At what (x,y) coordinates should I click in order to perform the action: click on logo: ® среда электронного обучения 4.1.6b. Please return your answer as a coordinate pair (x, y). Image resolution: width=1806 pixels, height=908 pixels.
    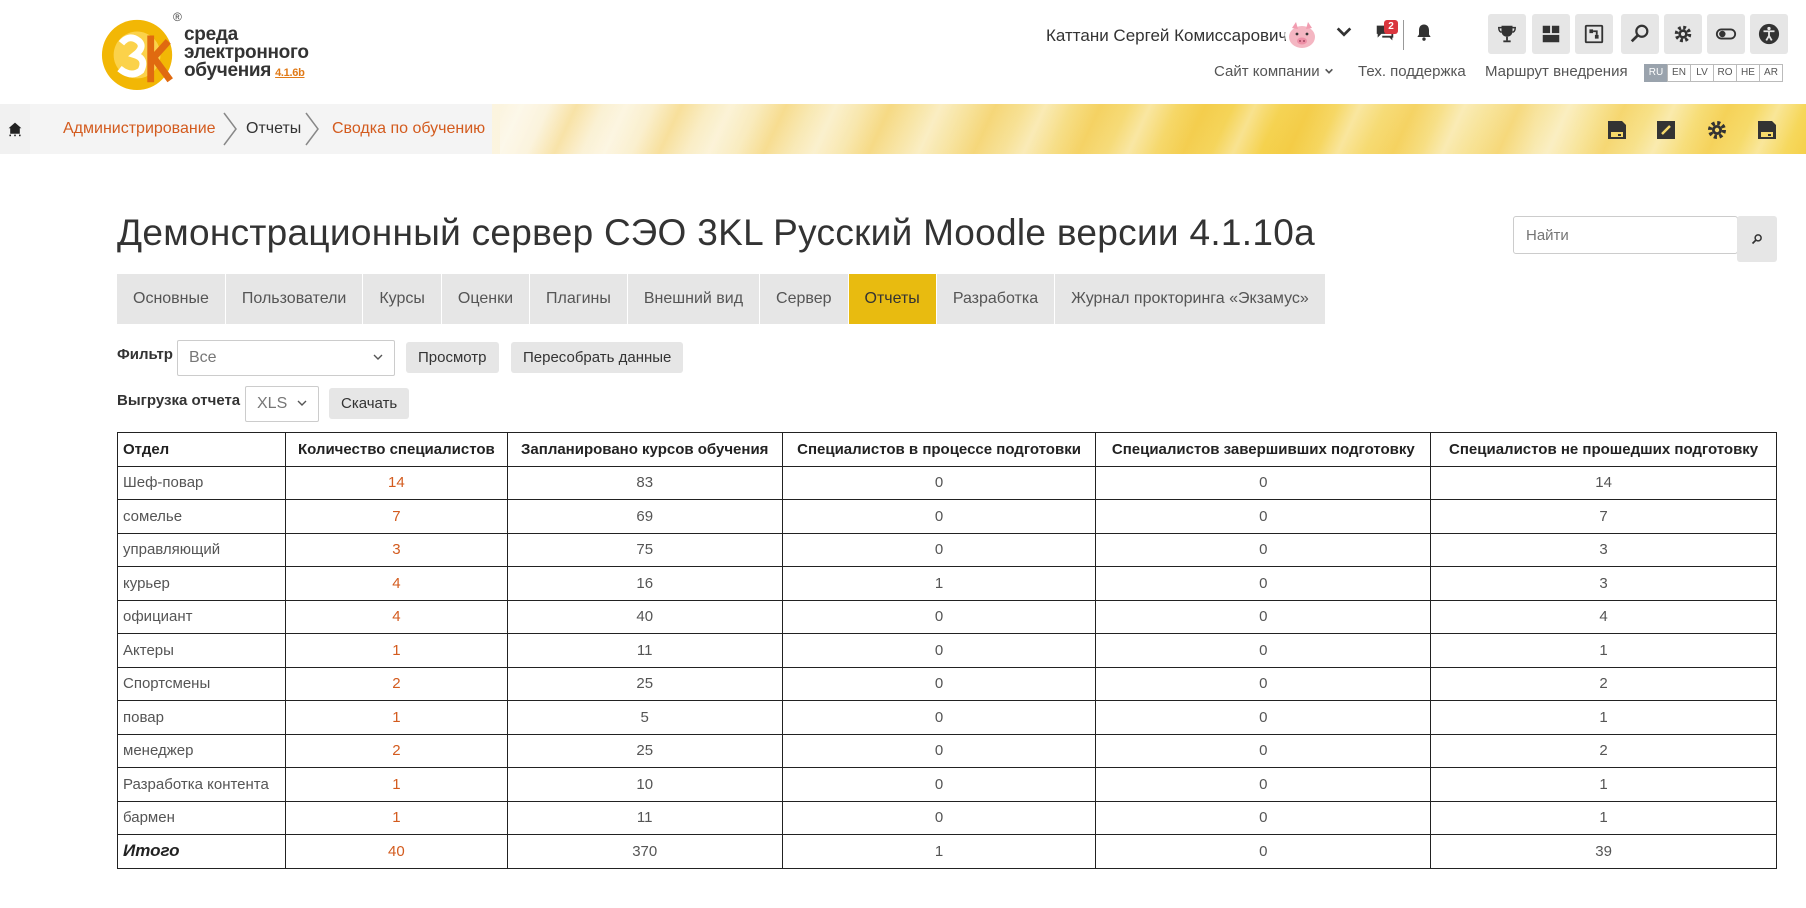
    Looking at the image, I should click on (215, 53).